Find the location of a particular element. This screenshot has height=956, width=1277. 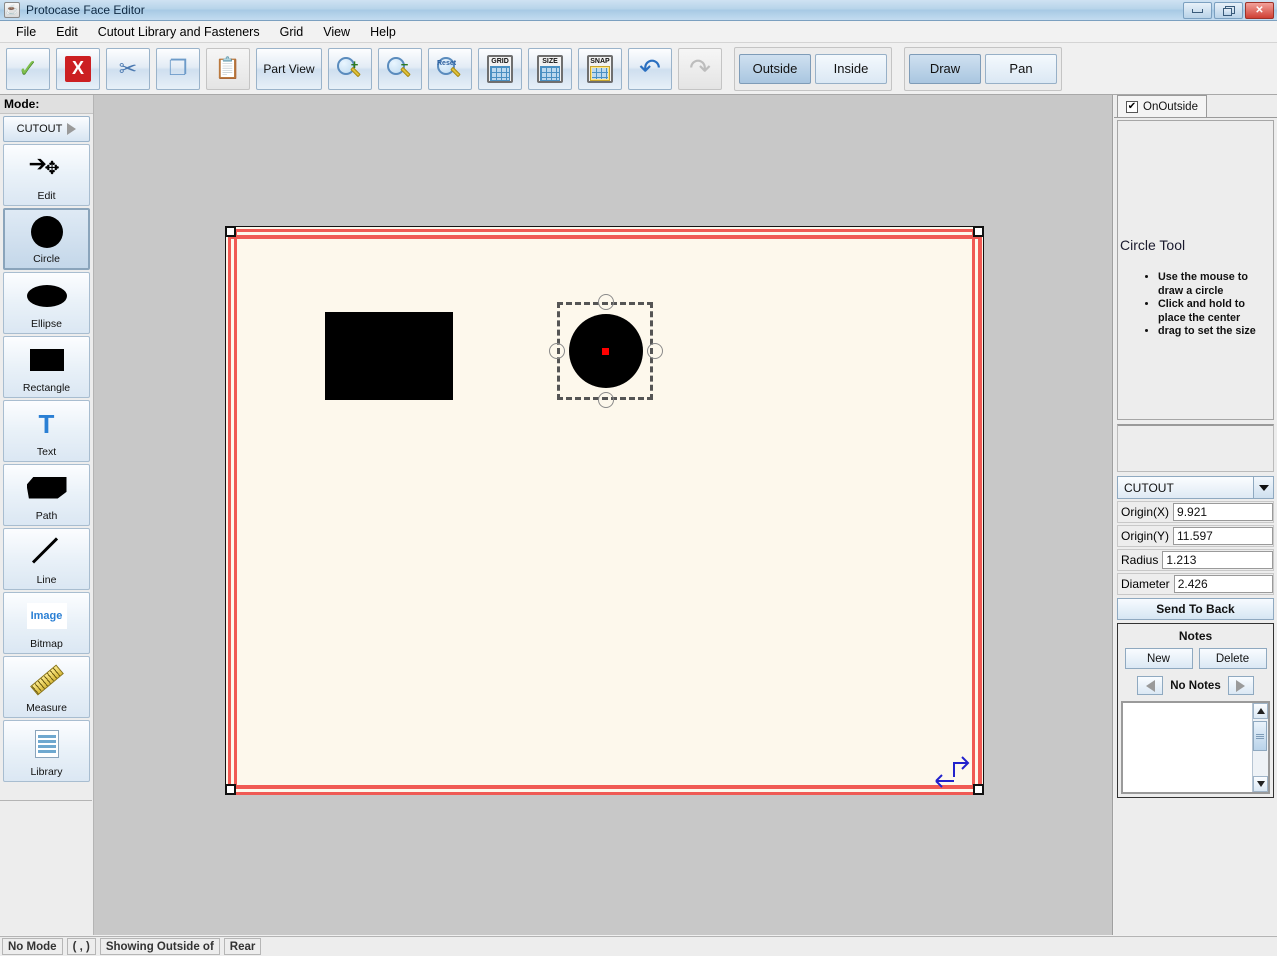

sheet-edge-left2 is located at coordinates (235, 510).